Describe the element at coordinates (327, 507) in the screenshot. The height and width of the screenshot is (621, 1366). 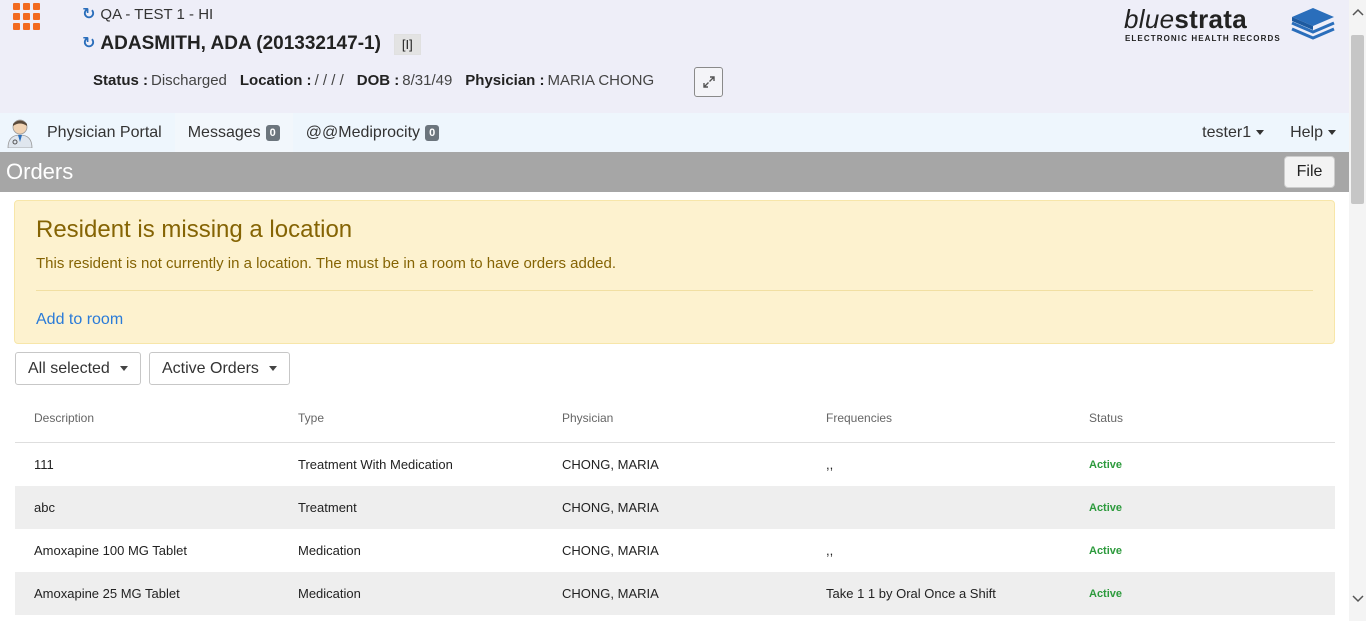
I see `order-type: Treatment` at that location.